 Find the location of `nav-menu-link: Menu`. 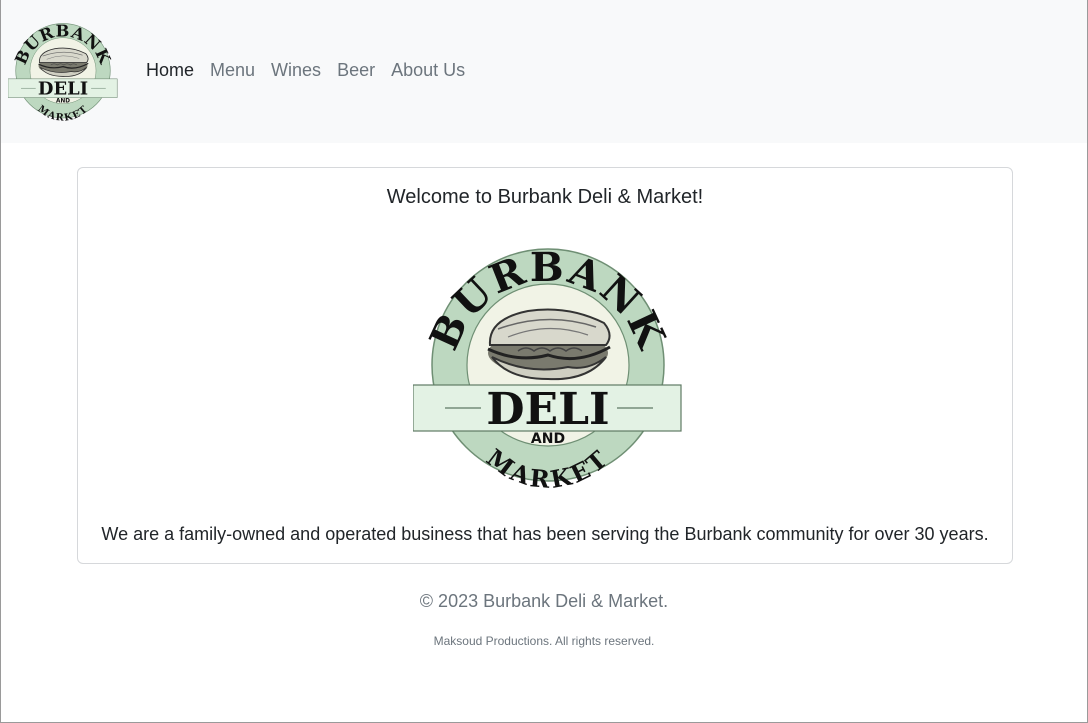

nav-menu-link: Menu is located at coordinates (232, 70).